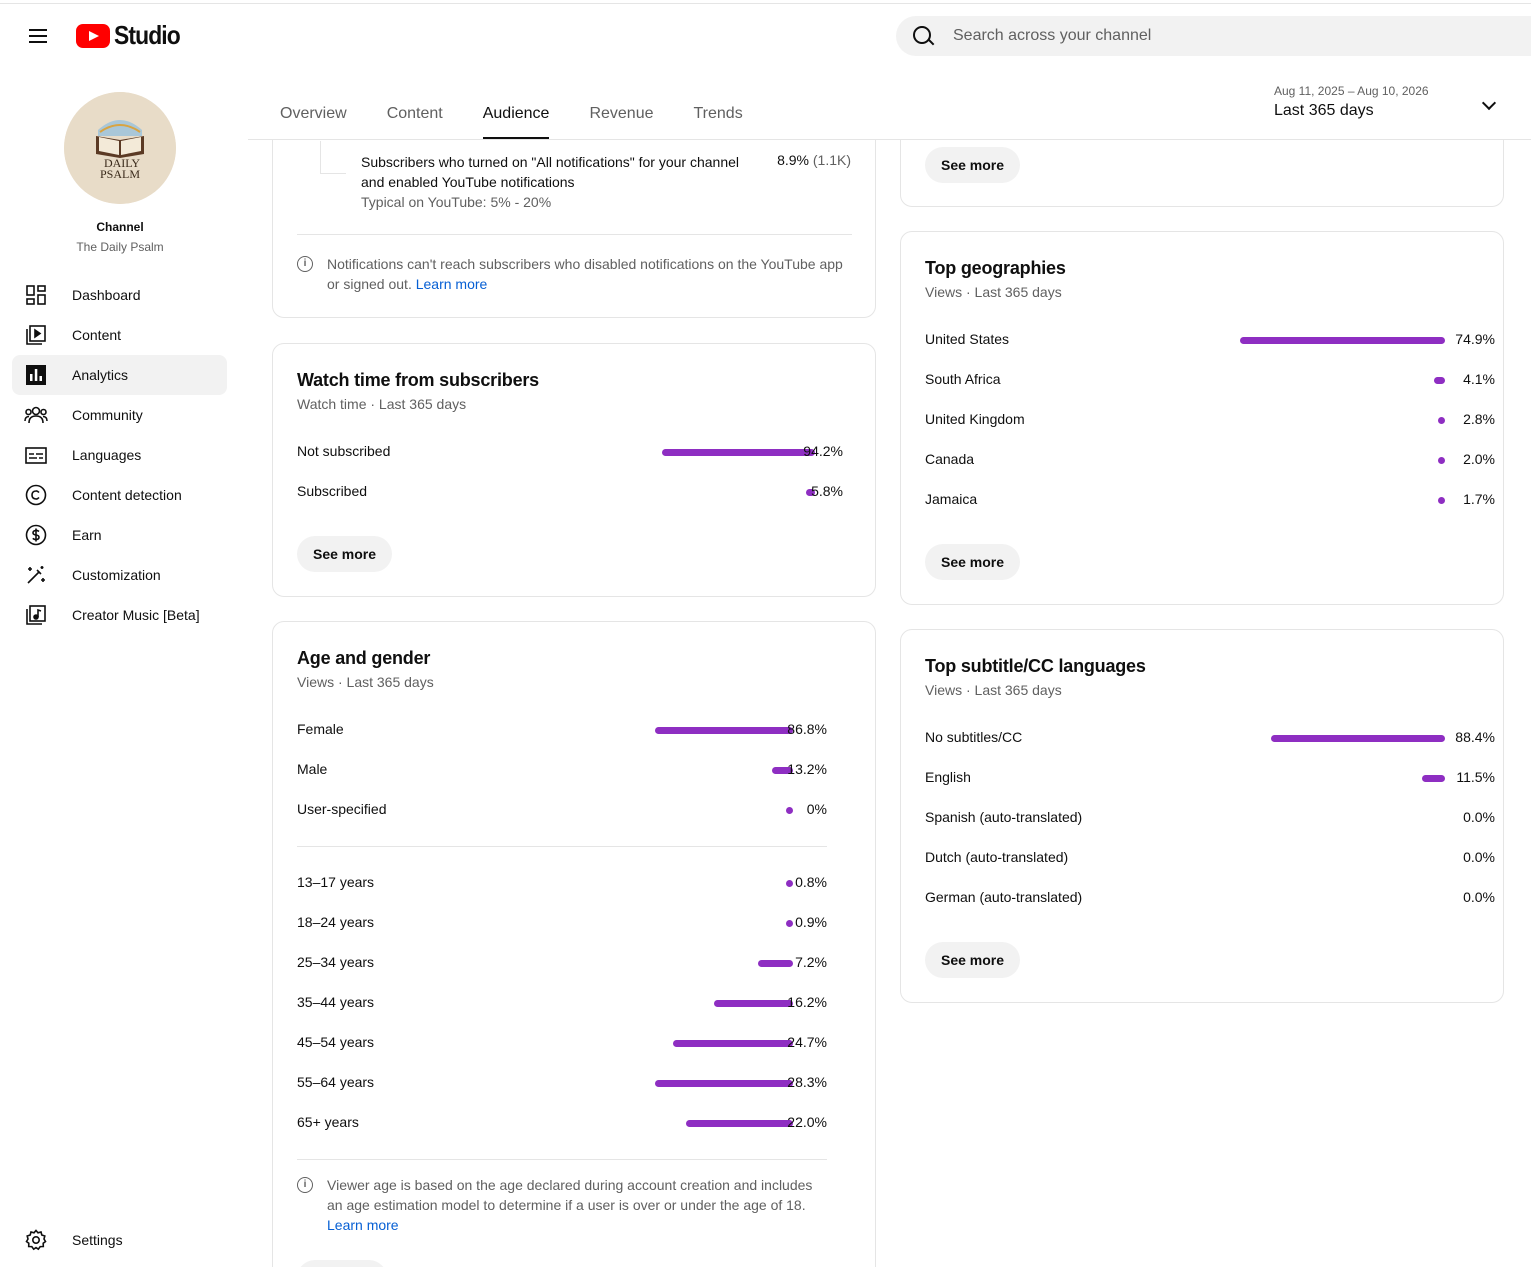 The height and width of the screenshot is (1267, 1531). What do you see at coordinates (127, 495) in the screenshot?
I see `sidebar-item-label: Content detection` at bounding box center [127, 495].